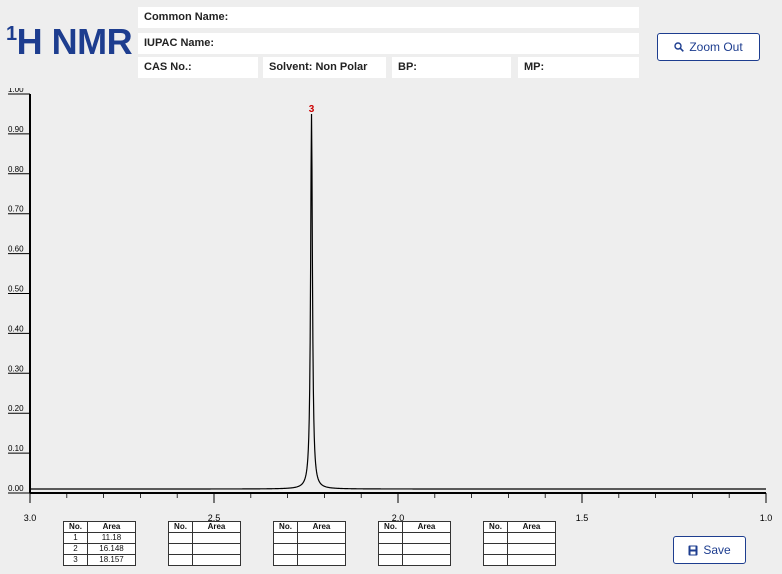 The width and height of the screenshot is (782, 574). Describe the element at coordinates (16, 448) in the screenshot. I see `y-tick-label: 0.10` at that location.